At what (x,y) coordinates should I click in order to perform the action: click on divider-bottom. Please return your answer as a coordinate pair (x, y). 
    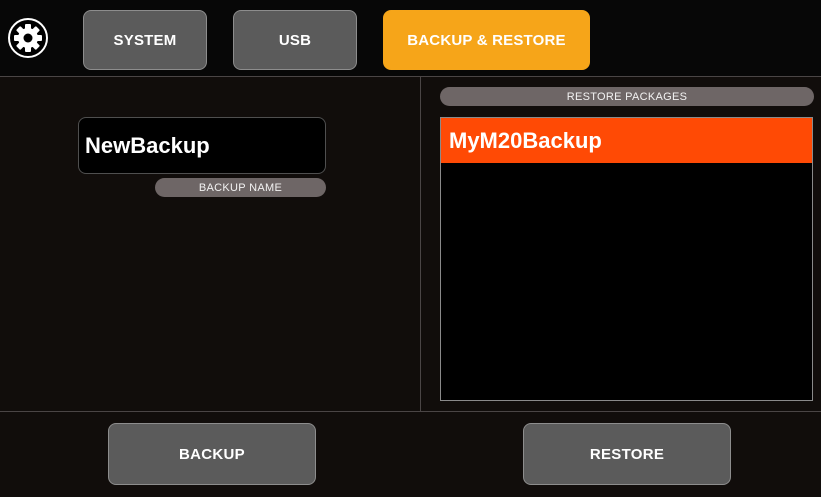
    Looking at the image, I should click on (410, 411).